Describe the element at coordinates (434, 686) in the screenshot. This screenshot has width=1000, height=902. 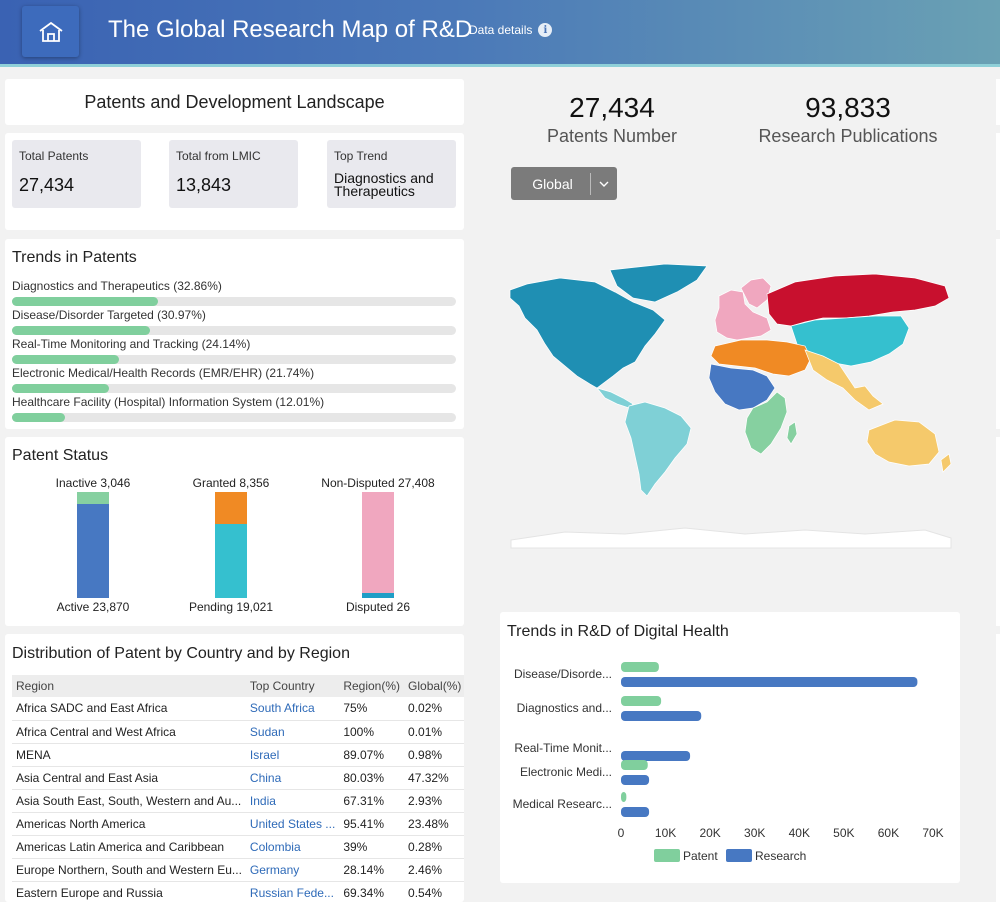
I see `column-header: Global(%)` at that location.